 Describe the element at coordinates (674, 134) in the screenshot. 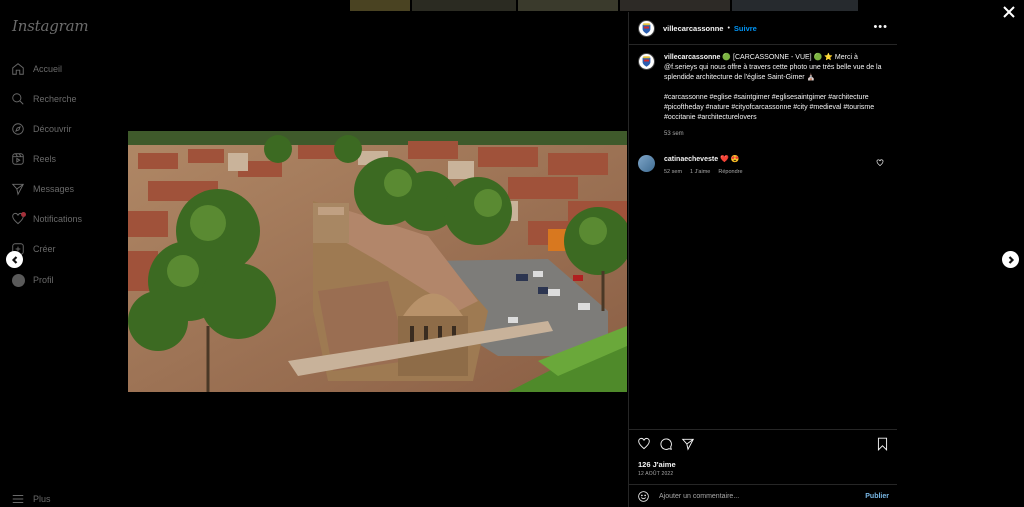

I see `caption-age: 53 sem` at that location.